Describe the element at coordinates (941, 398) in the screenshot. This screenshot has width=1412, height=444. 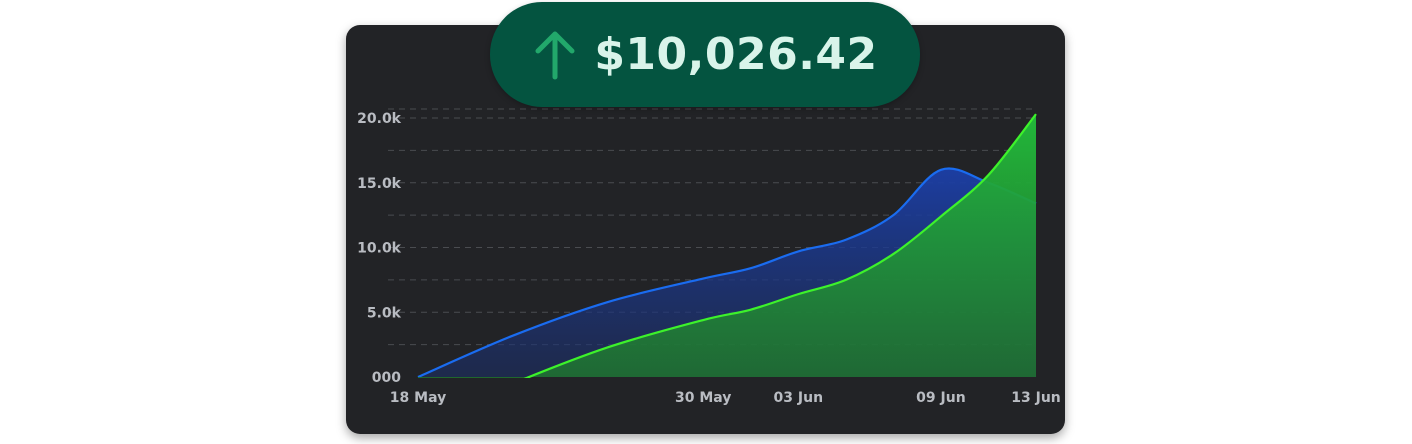
I see `x-tick-label: 09 Jun` at that location.